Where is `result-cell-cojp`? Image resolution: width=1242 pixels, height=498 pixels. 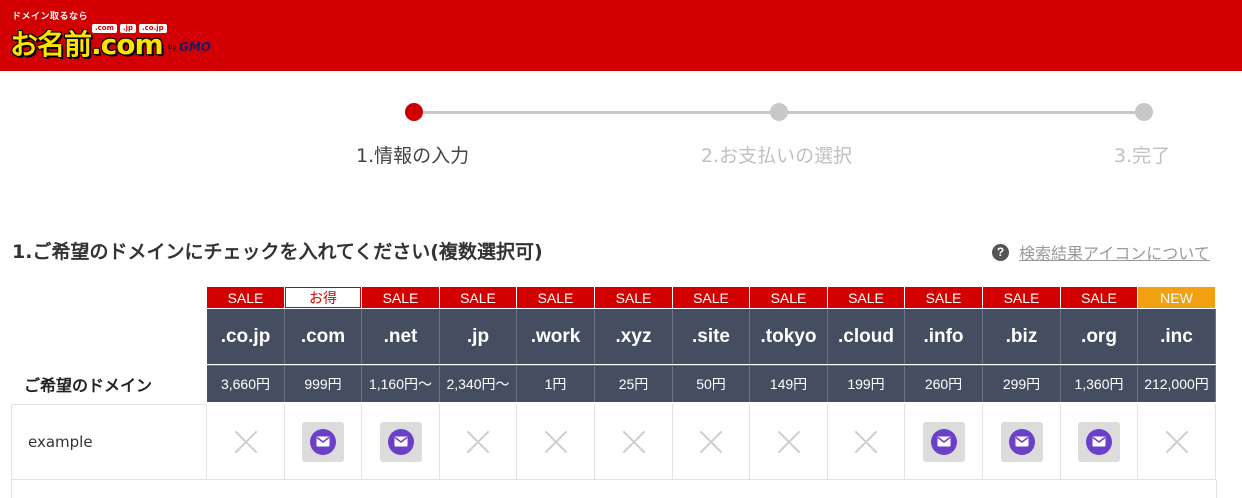 result-cell-cojp is located at coordinates (246, 442).